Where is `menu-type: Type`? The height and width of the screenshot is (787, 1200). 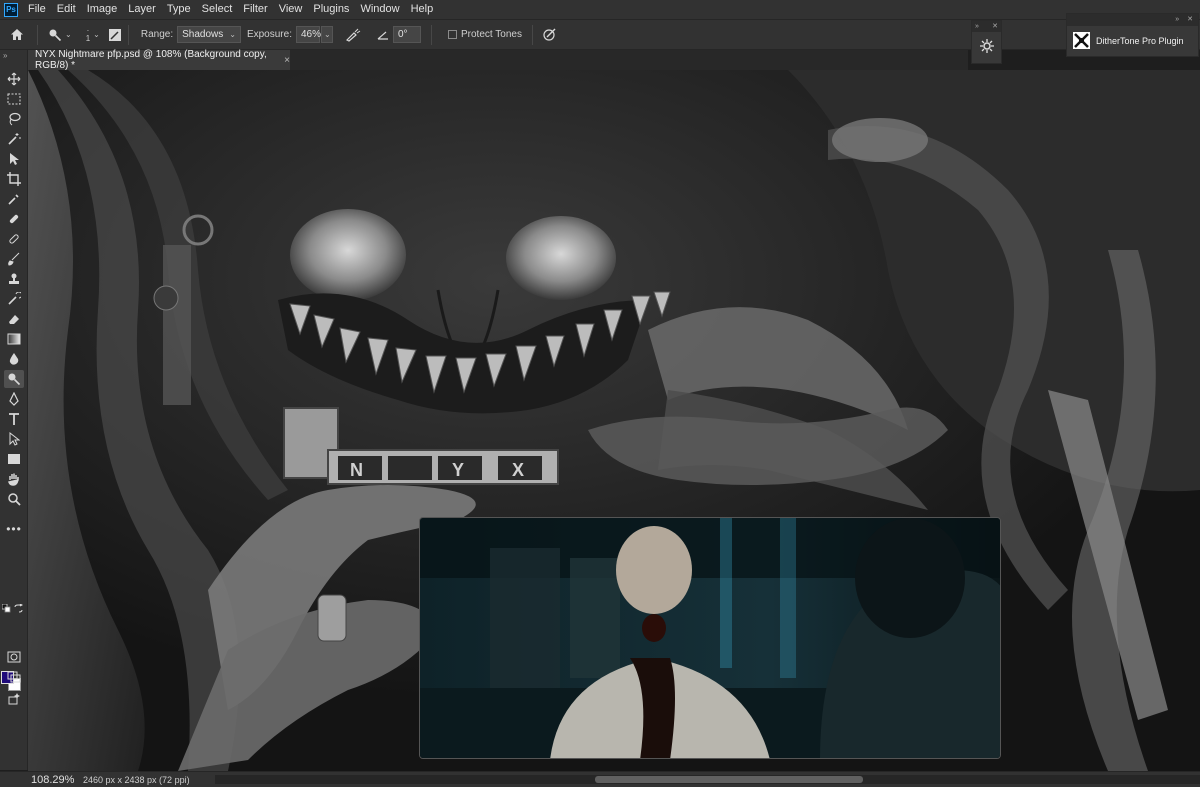 menu-type: Type is located at coordinates (180, 9).